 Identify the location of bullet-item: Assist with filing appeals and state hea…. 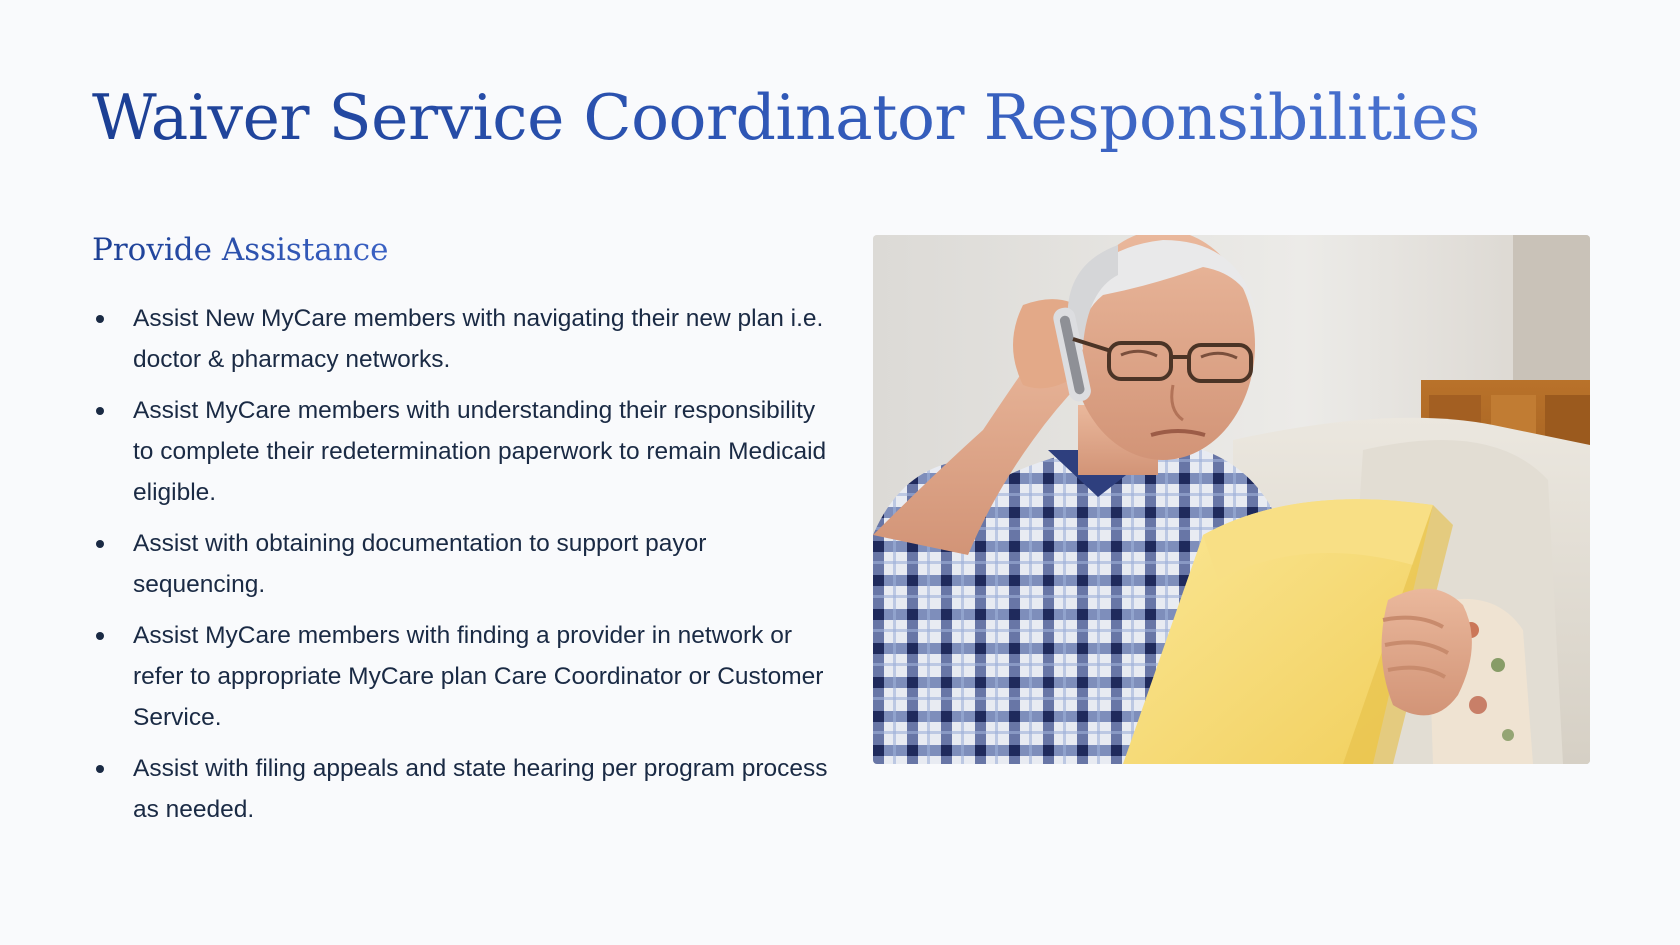
(462, 789).